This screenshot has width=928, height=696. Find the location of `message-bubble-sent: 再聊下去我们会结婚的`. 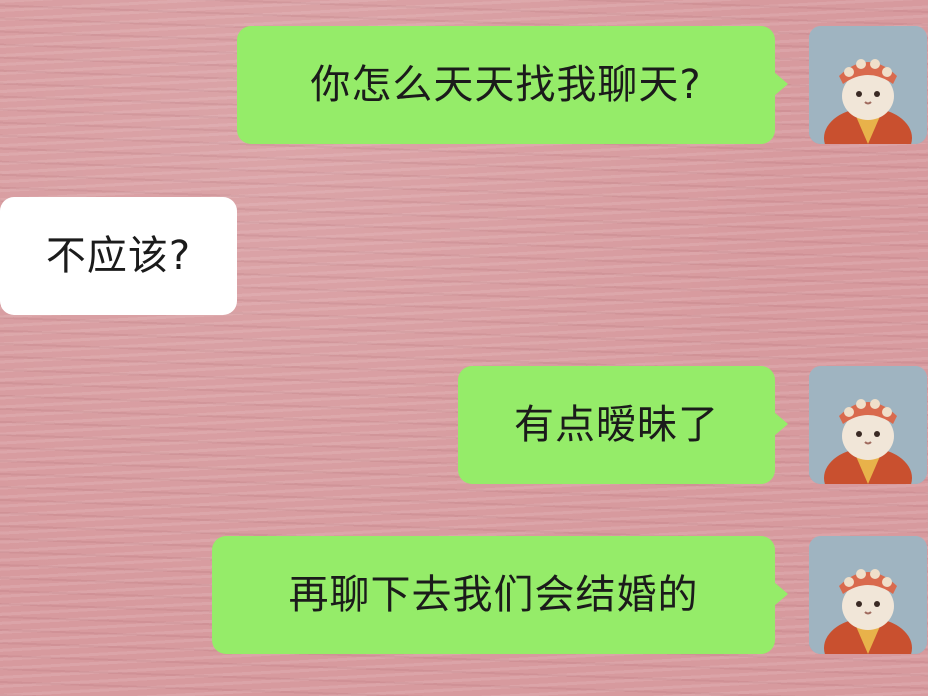

message-bubble-sent: 再聊下去我们会结婚的 is located at coordinates (493, 595).